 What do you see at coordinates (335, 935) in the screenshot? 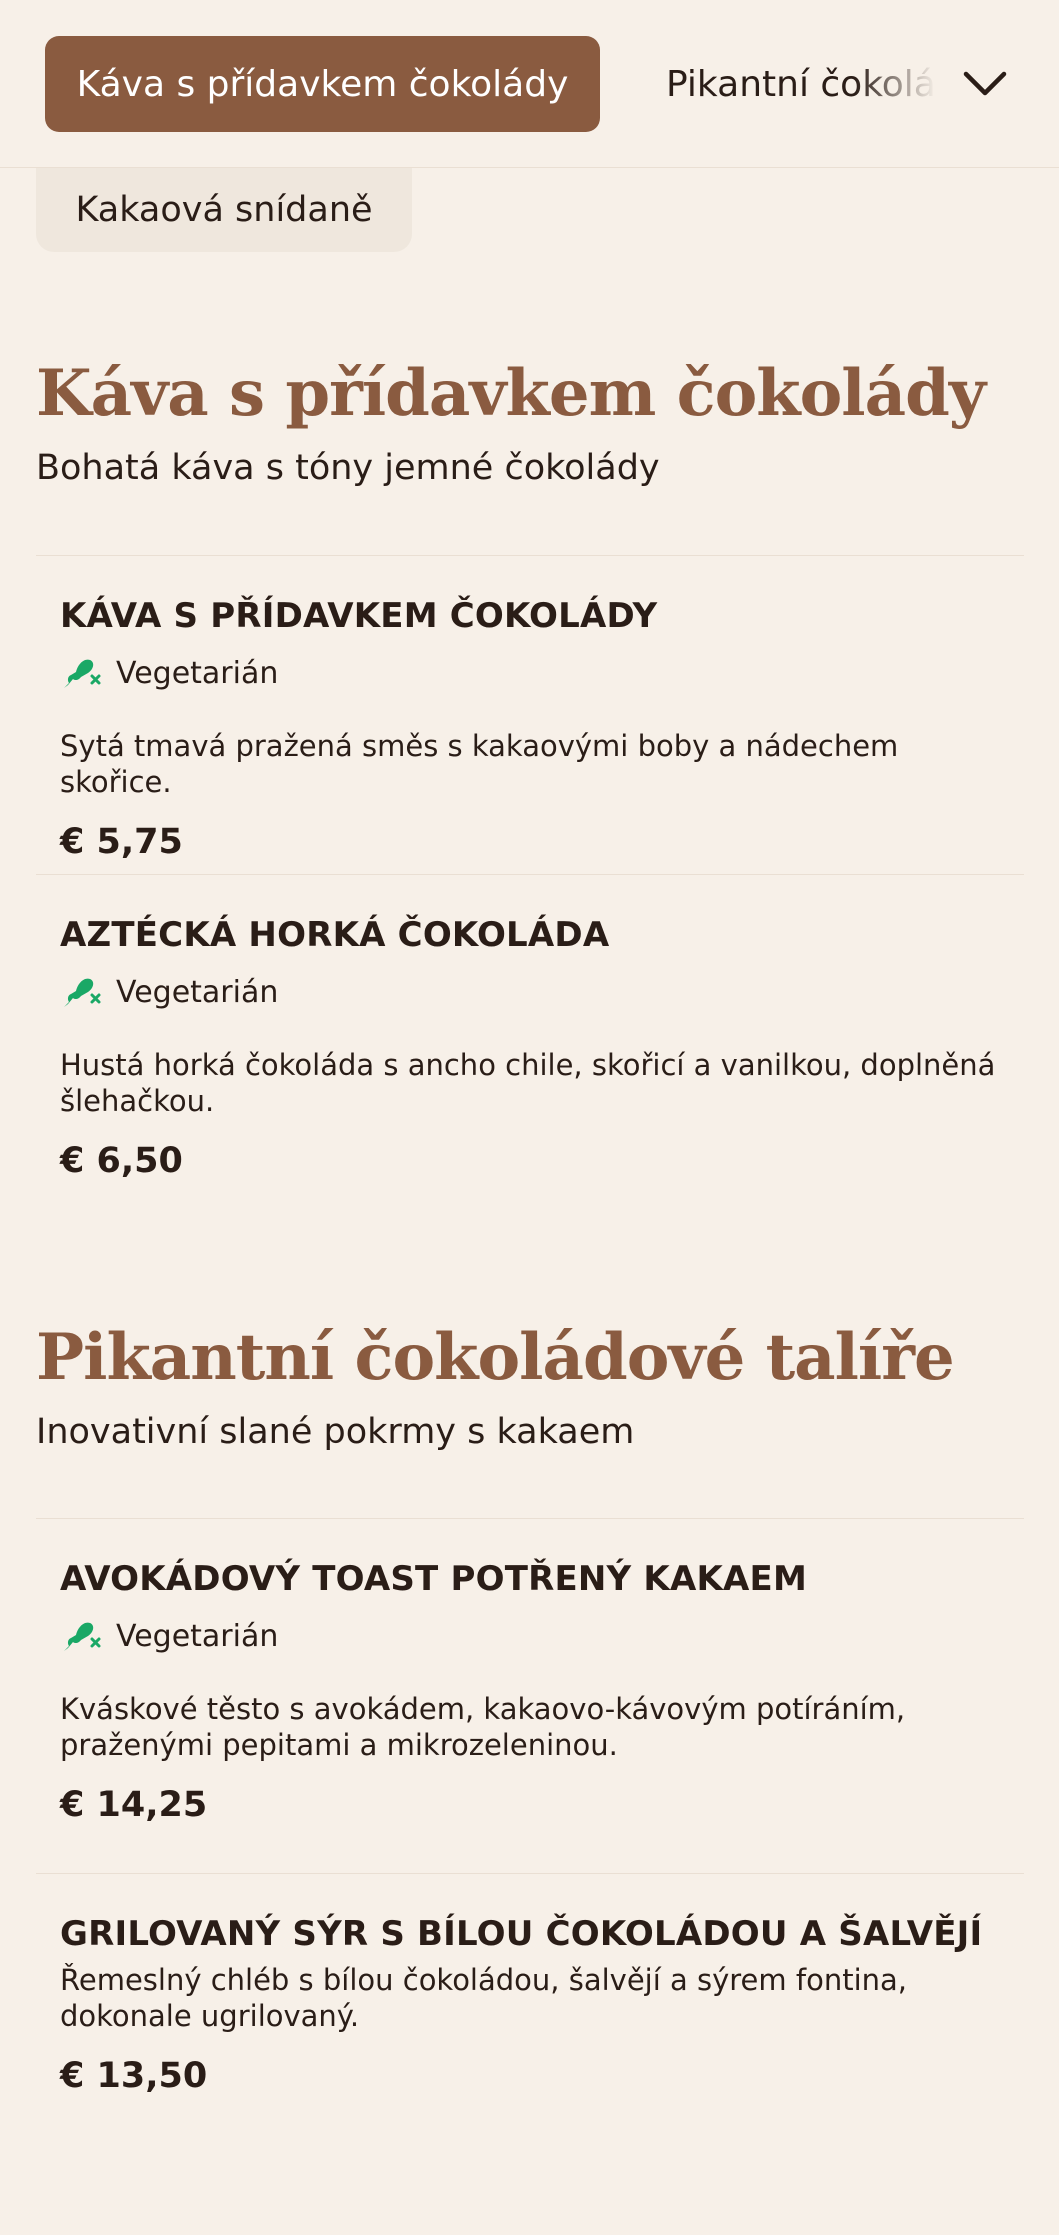
I see `item-name: AZTÉCKÁ HORKÁ ČOKOLÁDA` at bounding box center [335, 935].